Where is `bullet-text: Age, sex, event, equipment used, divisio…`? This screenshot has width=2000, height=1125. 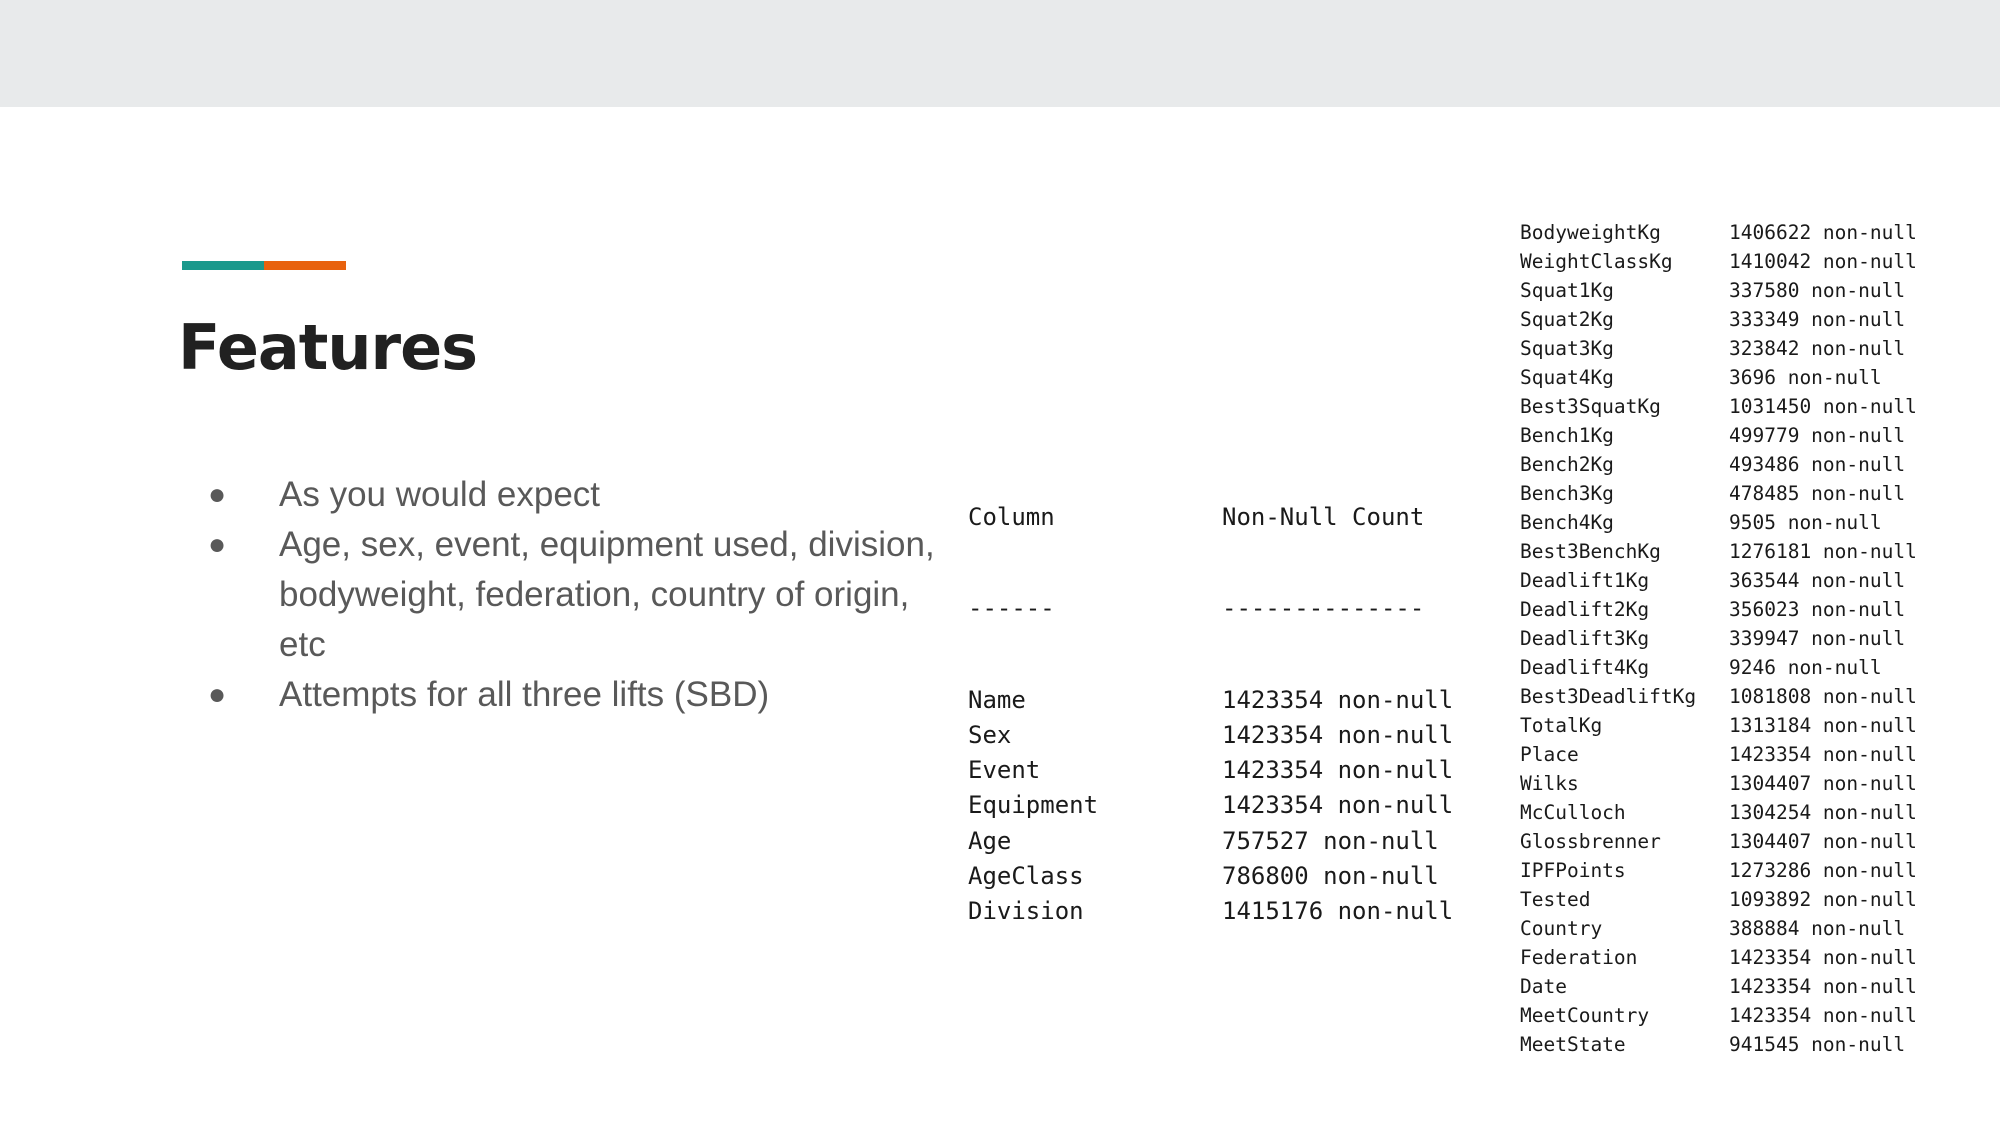
bullet-text: Age, sex, event, equipment used, divisio… is located at coordinates (607, 594).